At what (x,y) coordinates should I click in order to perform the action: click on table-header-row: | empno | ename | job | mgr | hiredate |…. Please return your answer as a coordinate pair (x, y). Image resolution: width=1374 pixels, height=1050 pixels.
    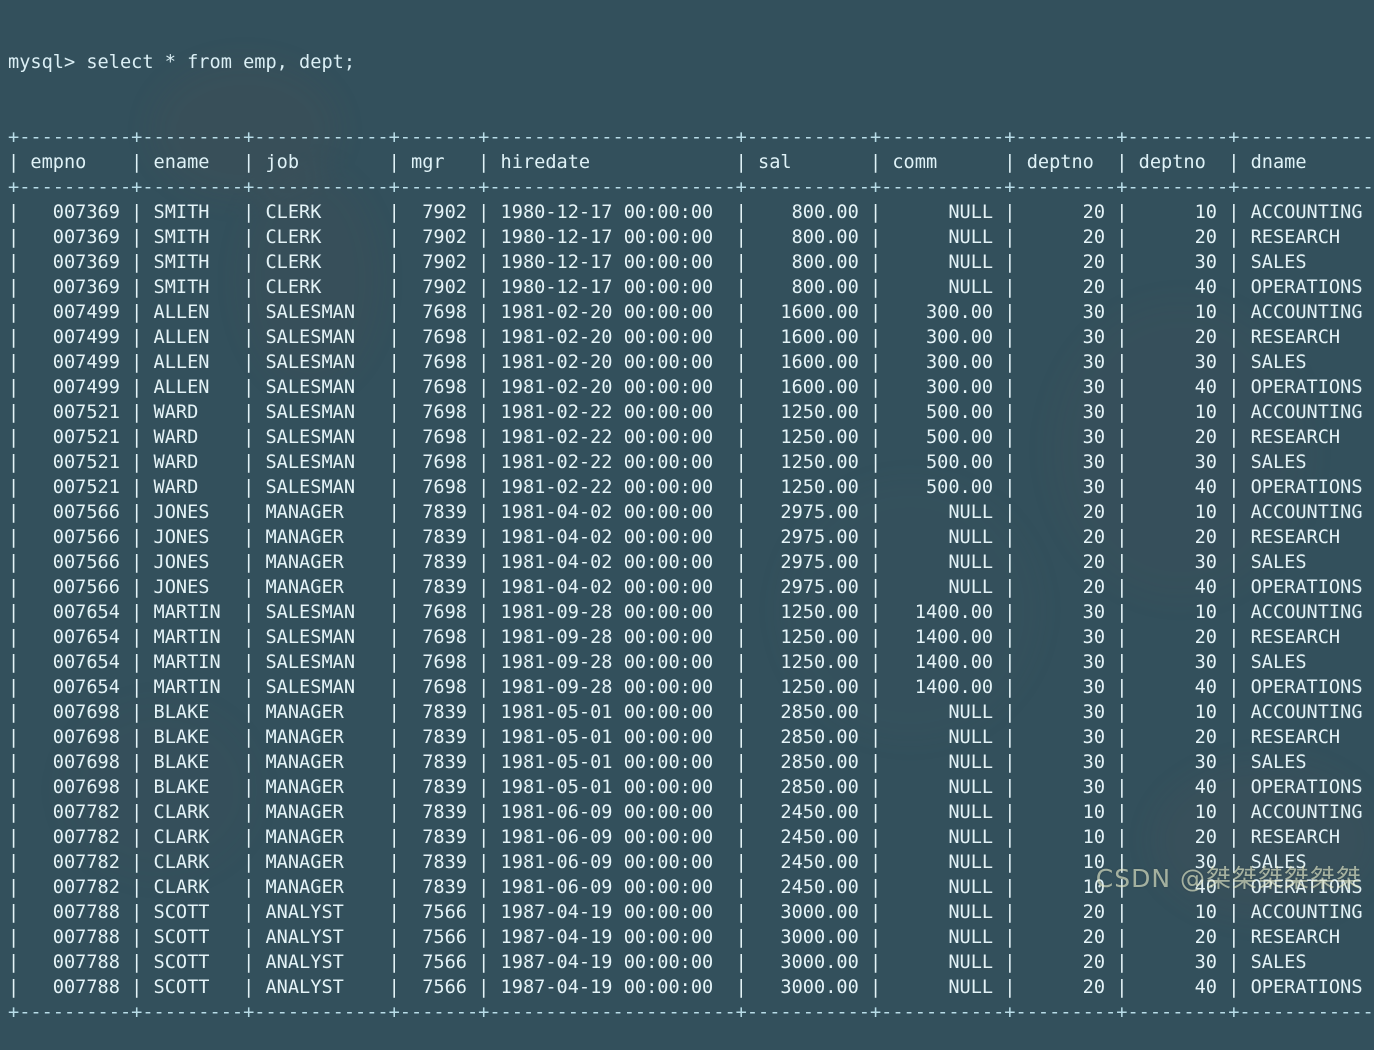
    Looking at the image, I should click on (657, 162).